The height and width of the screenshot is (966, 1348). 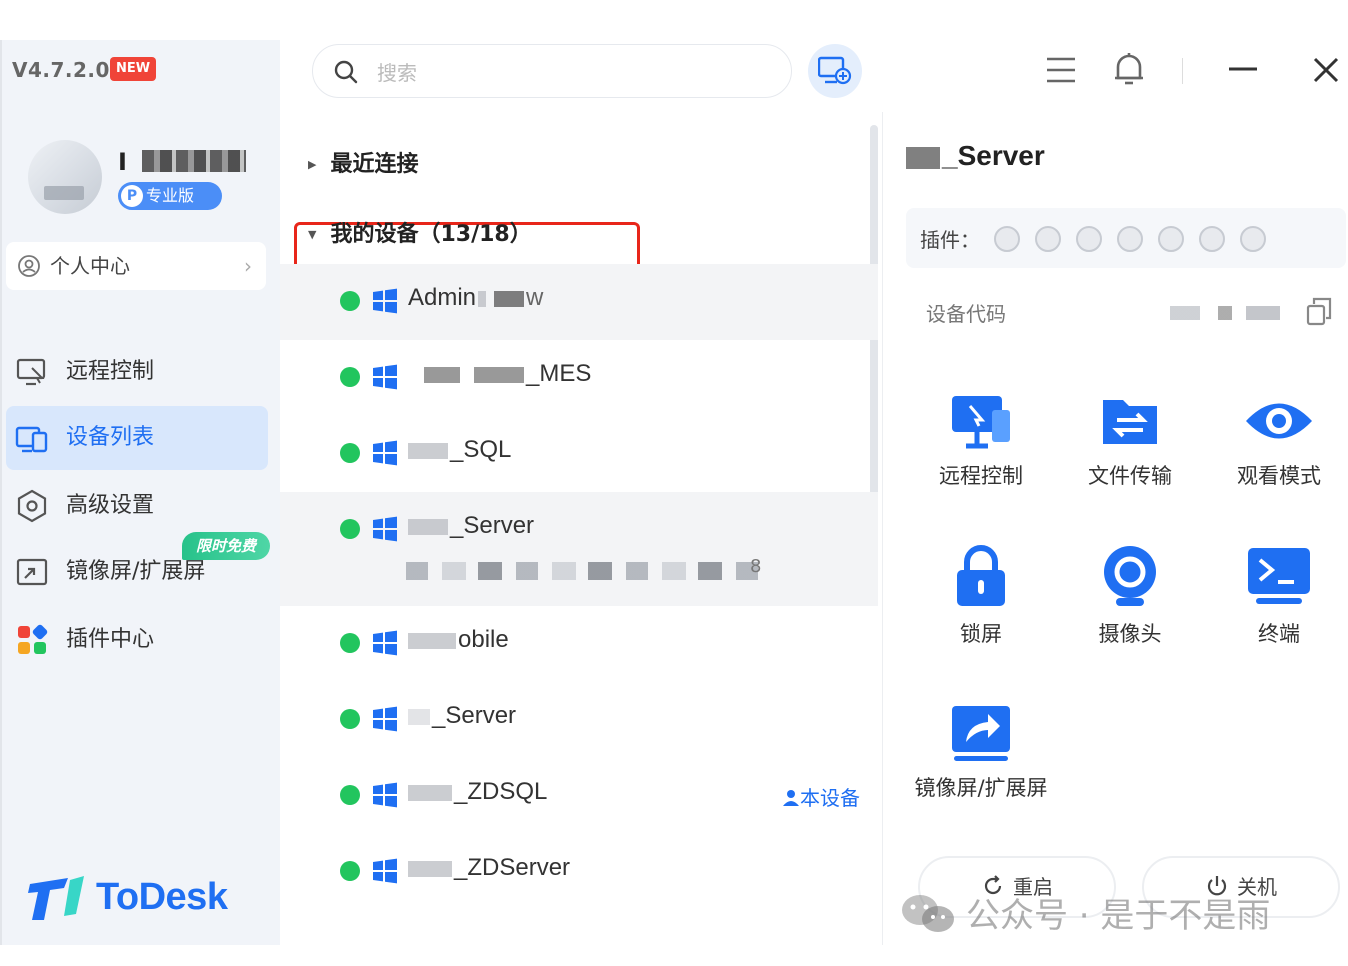 I want to click on group-recent-connections: ▶ 最近连接, so click(x=363, y=162).